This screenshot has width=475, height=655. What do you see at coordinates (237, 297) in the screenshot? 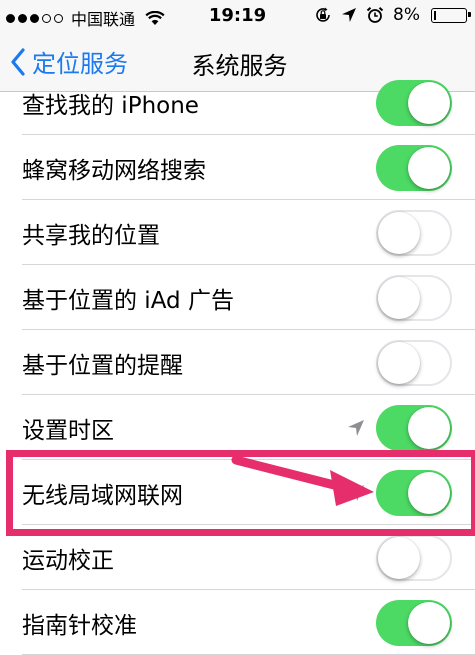
I see `settings-row: 基于位置的 iAd 广告` at bounding box center [237, 297].